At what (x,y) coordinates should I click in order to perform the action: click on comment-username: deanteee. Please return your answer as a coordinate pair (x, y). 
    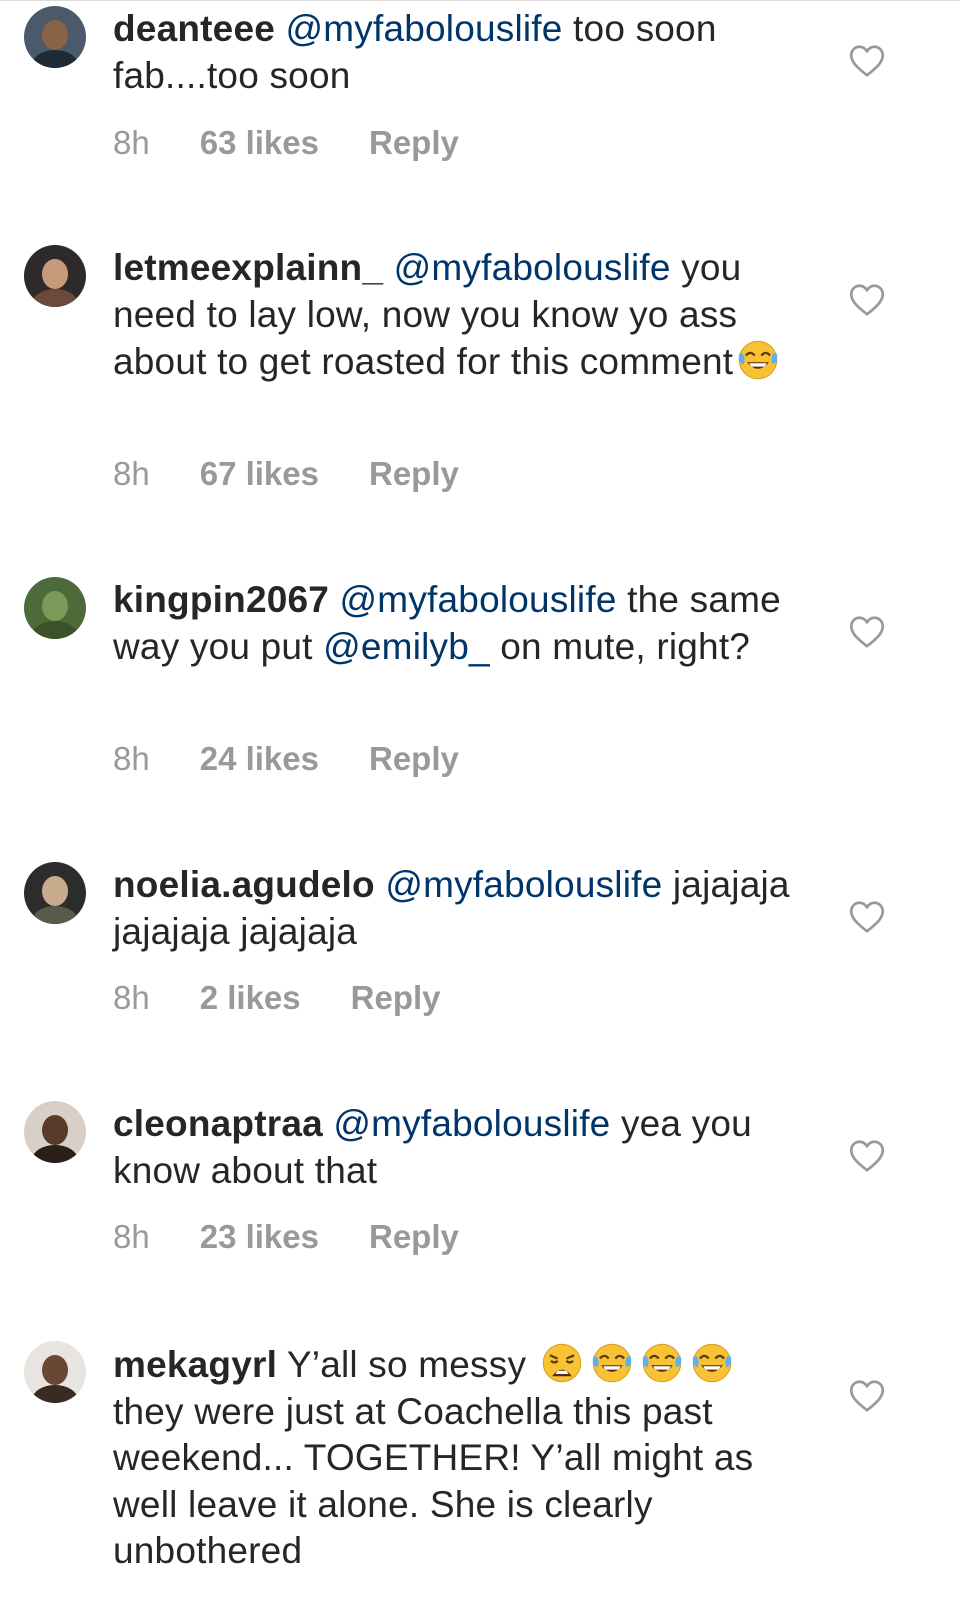
    Looking at the image, I should click on (194, 28).